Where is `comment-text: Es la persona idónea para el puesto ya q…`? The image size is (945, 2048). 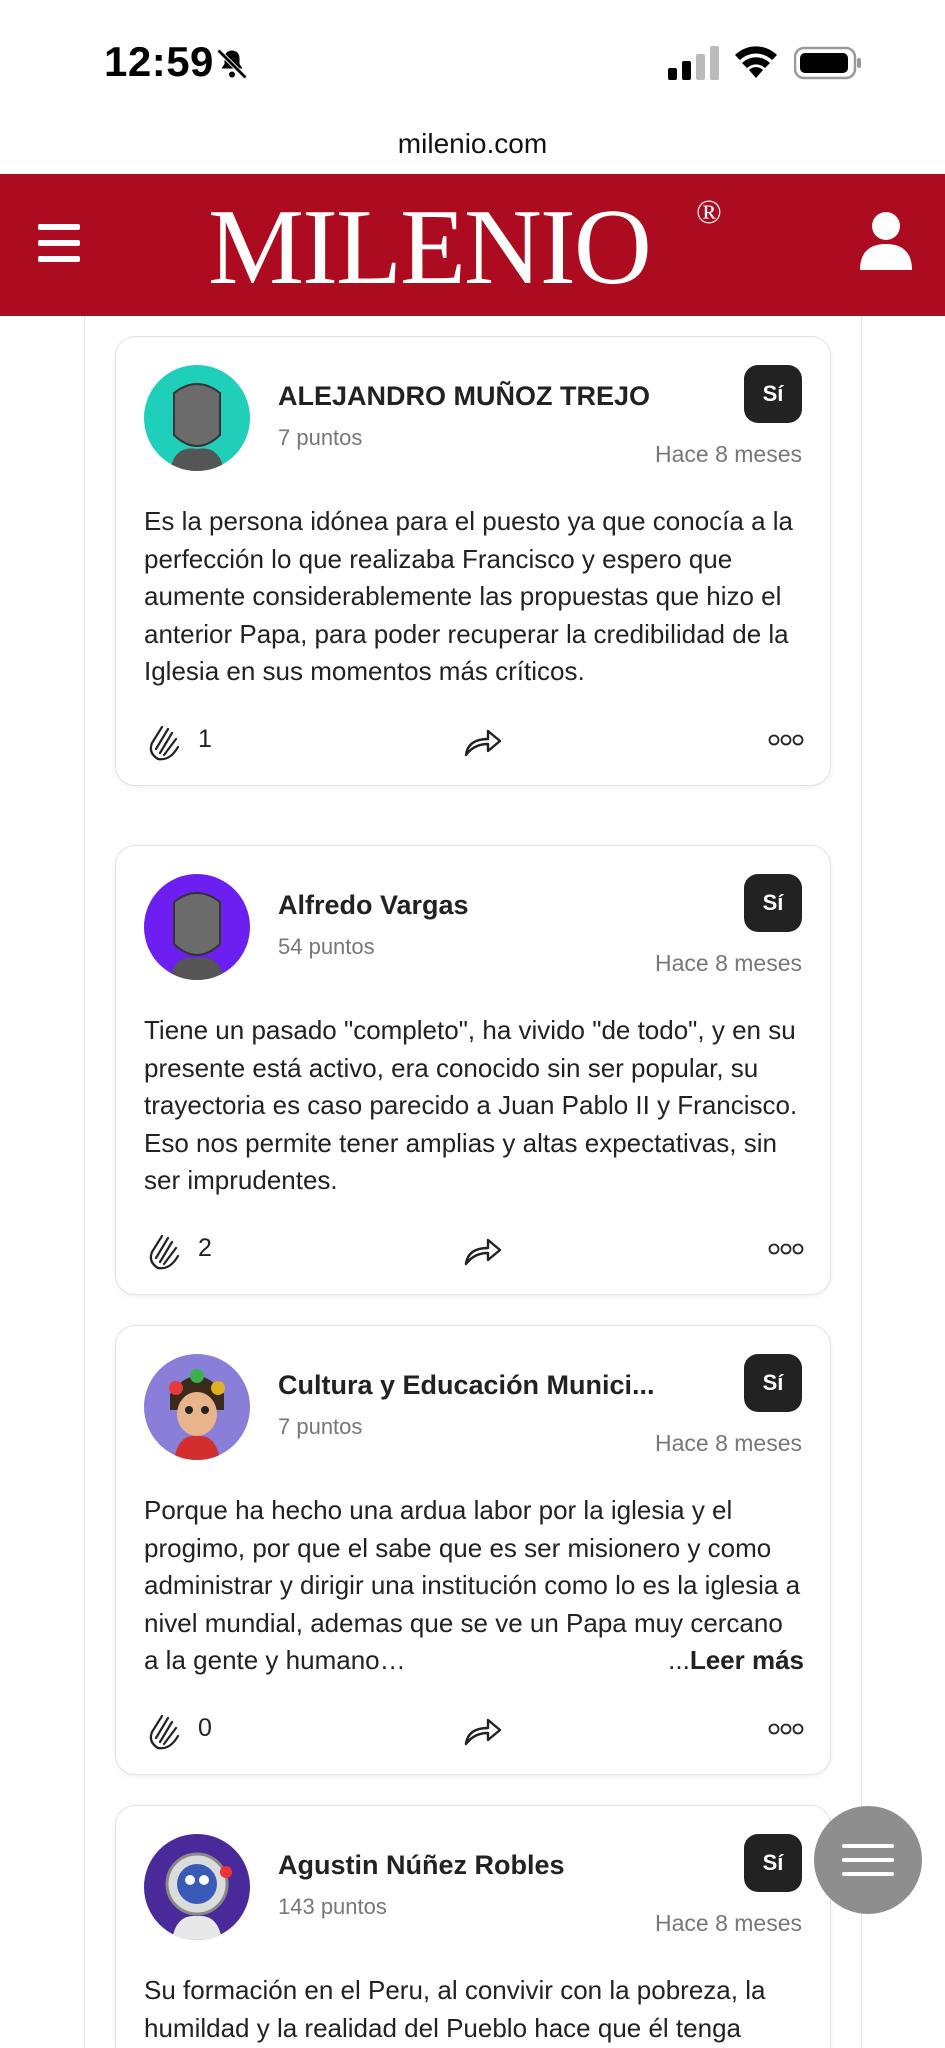
comment-text: Es la persona idónea para el puesto ya q… is located at coordinates (469, 596).